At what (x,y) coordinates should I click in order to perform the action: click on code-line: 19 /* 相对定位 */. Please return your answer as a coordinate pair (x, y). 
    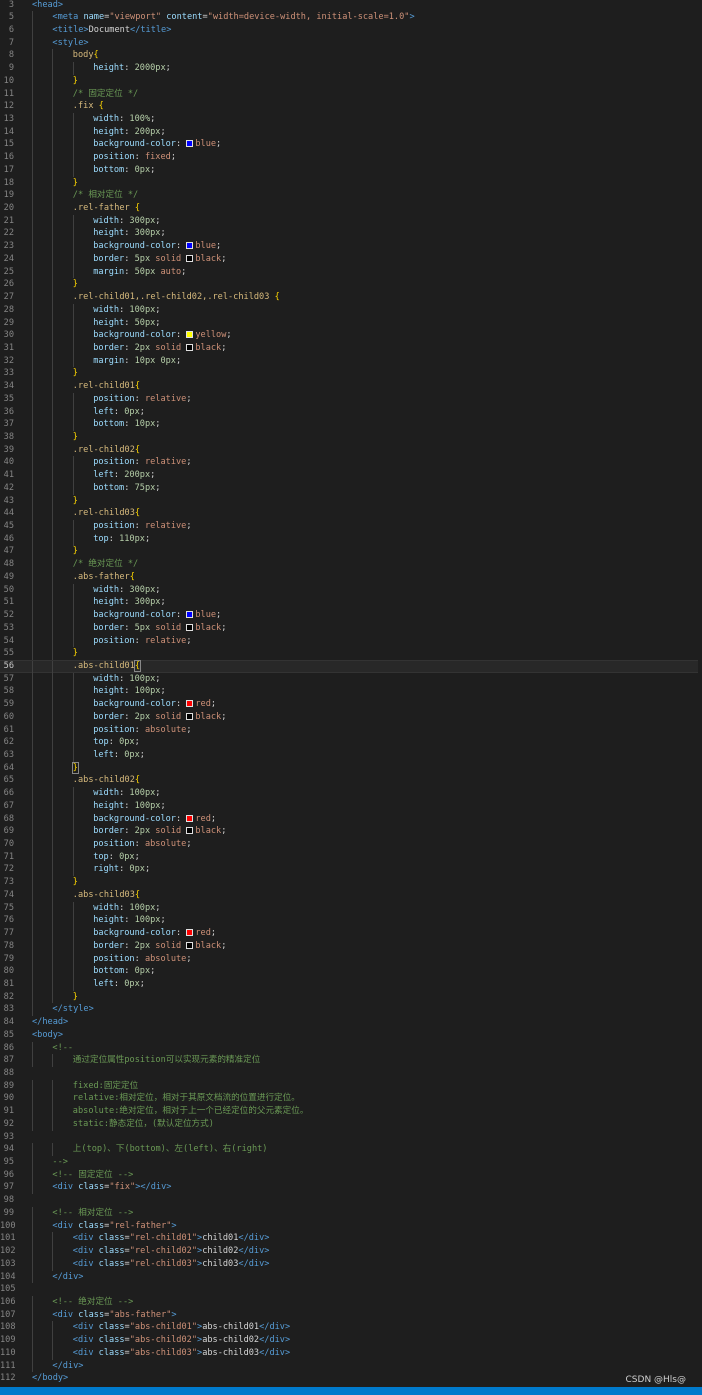
    Looking at the image, I should click on (351, 196).